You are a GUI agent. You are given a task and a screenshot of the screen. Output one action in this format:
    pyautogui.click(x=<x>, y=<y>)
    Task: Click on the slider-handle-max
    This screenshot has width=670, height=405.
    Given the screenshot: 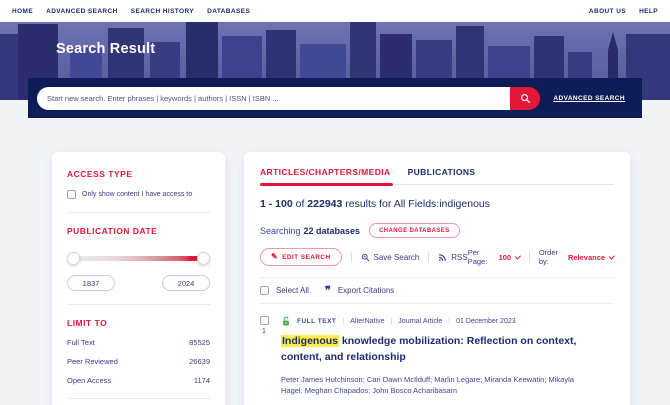 What is the action you would take?
    pyautogui.click(x=203, y=258)
    